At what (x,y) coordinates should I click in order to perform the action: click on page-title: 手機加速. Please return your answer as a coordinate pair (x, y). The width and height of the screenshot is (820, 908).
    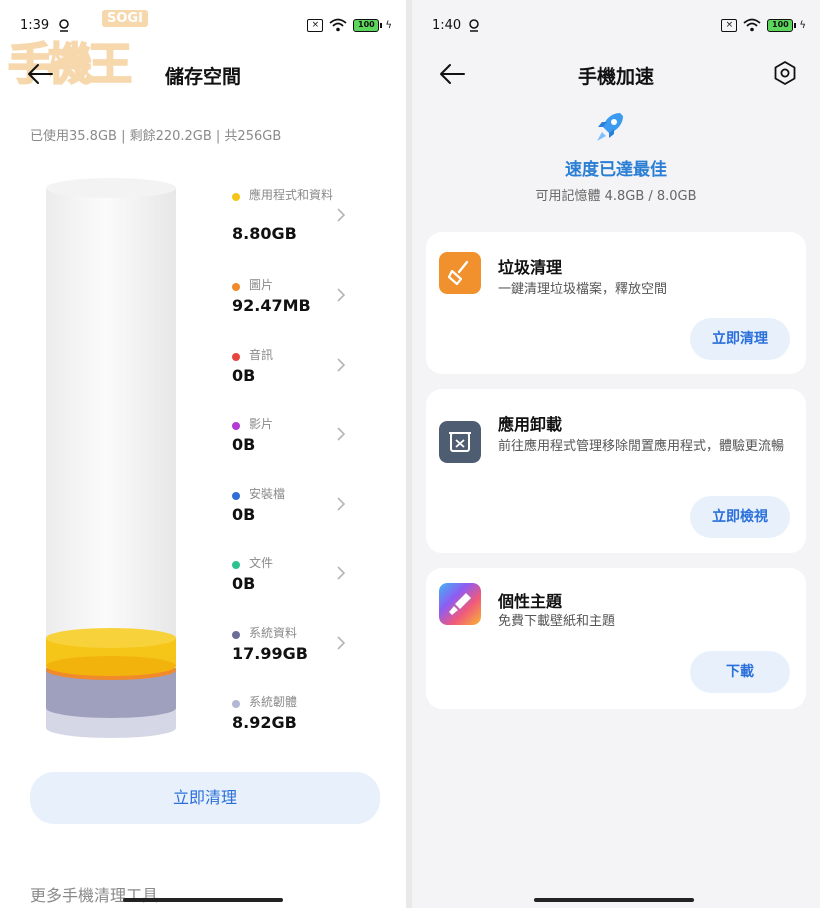
    Looking at the image, I should click on (615, 77).